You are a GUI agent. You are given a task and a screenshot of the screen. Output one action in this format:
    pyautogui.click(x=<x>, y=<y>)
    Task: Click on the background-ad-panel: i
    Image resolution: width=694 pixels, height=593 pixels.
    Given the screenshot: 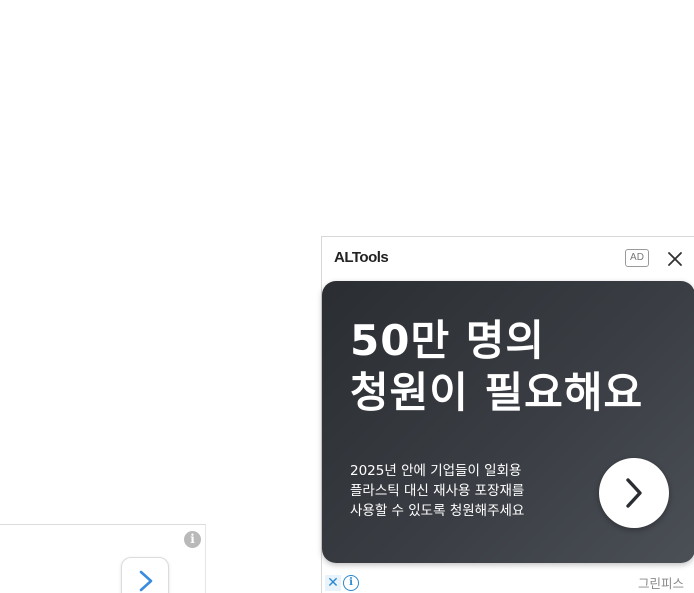 What is the action you would take?
    pyautogui.click(x=103, y=558)
    